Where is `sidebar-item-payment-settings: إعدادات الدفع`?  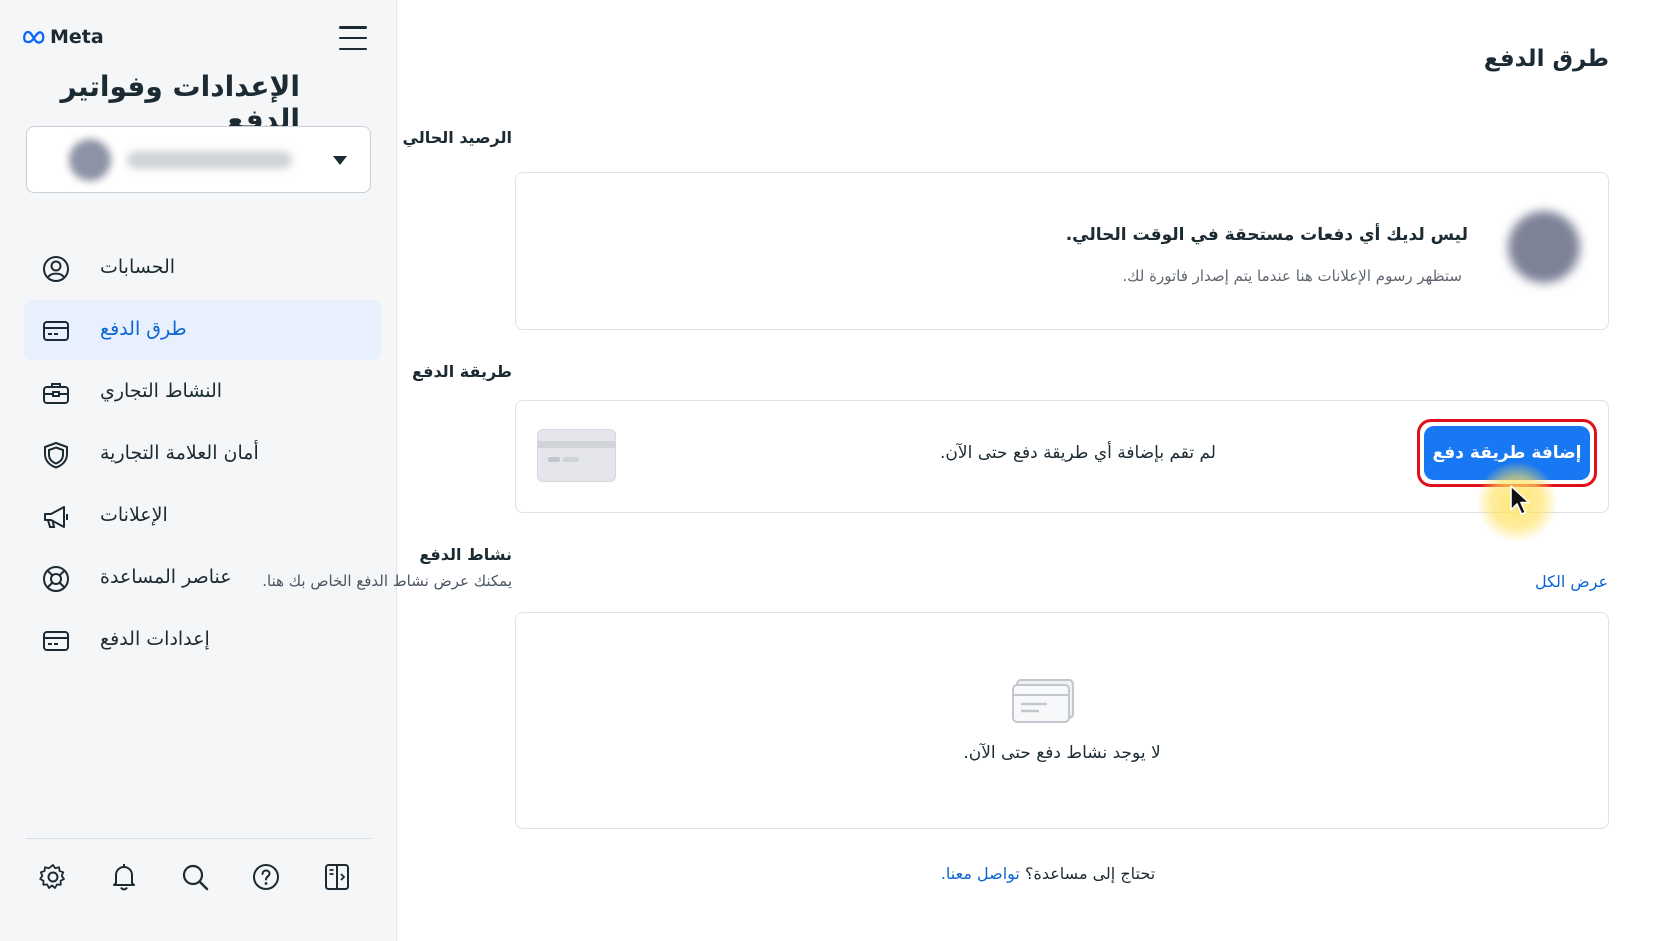 sidebar-item-payment-settings: إعدادات الدفع is located at coordinates (202, 640).